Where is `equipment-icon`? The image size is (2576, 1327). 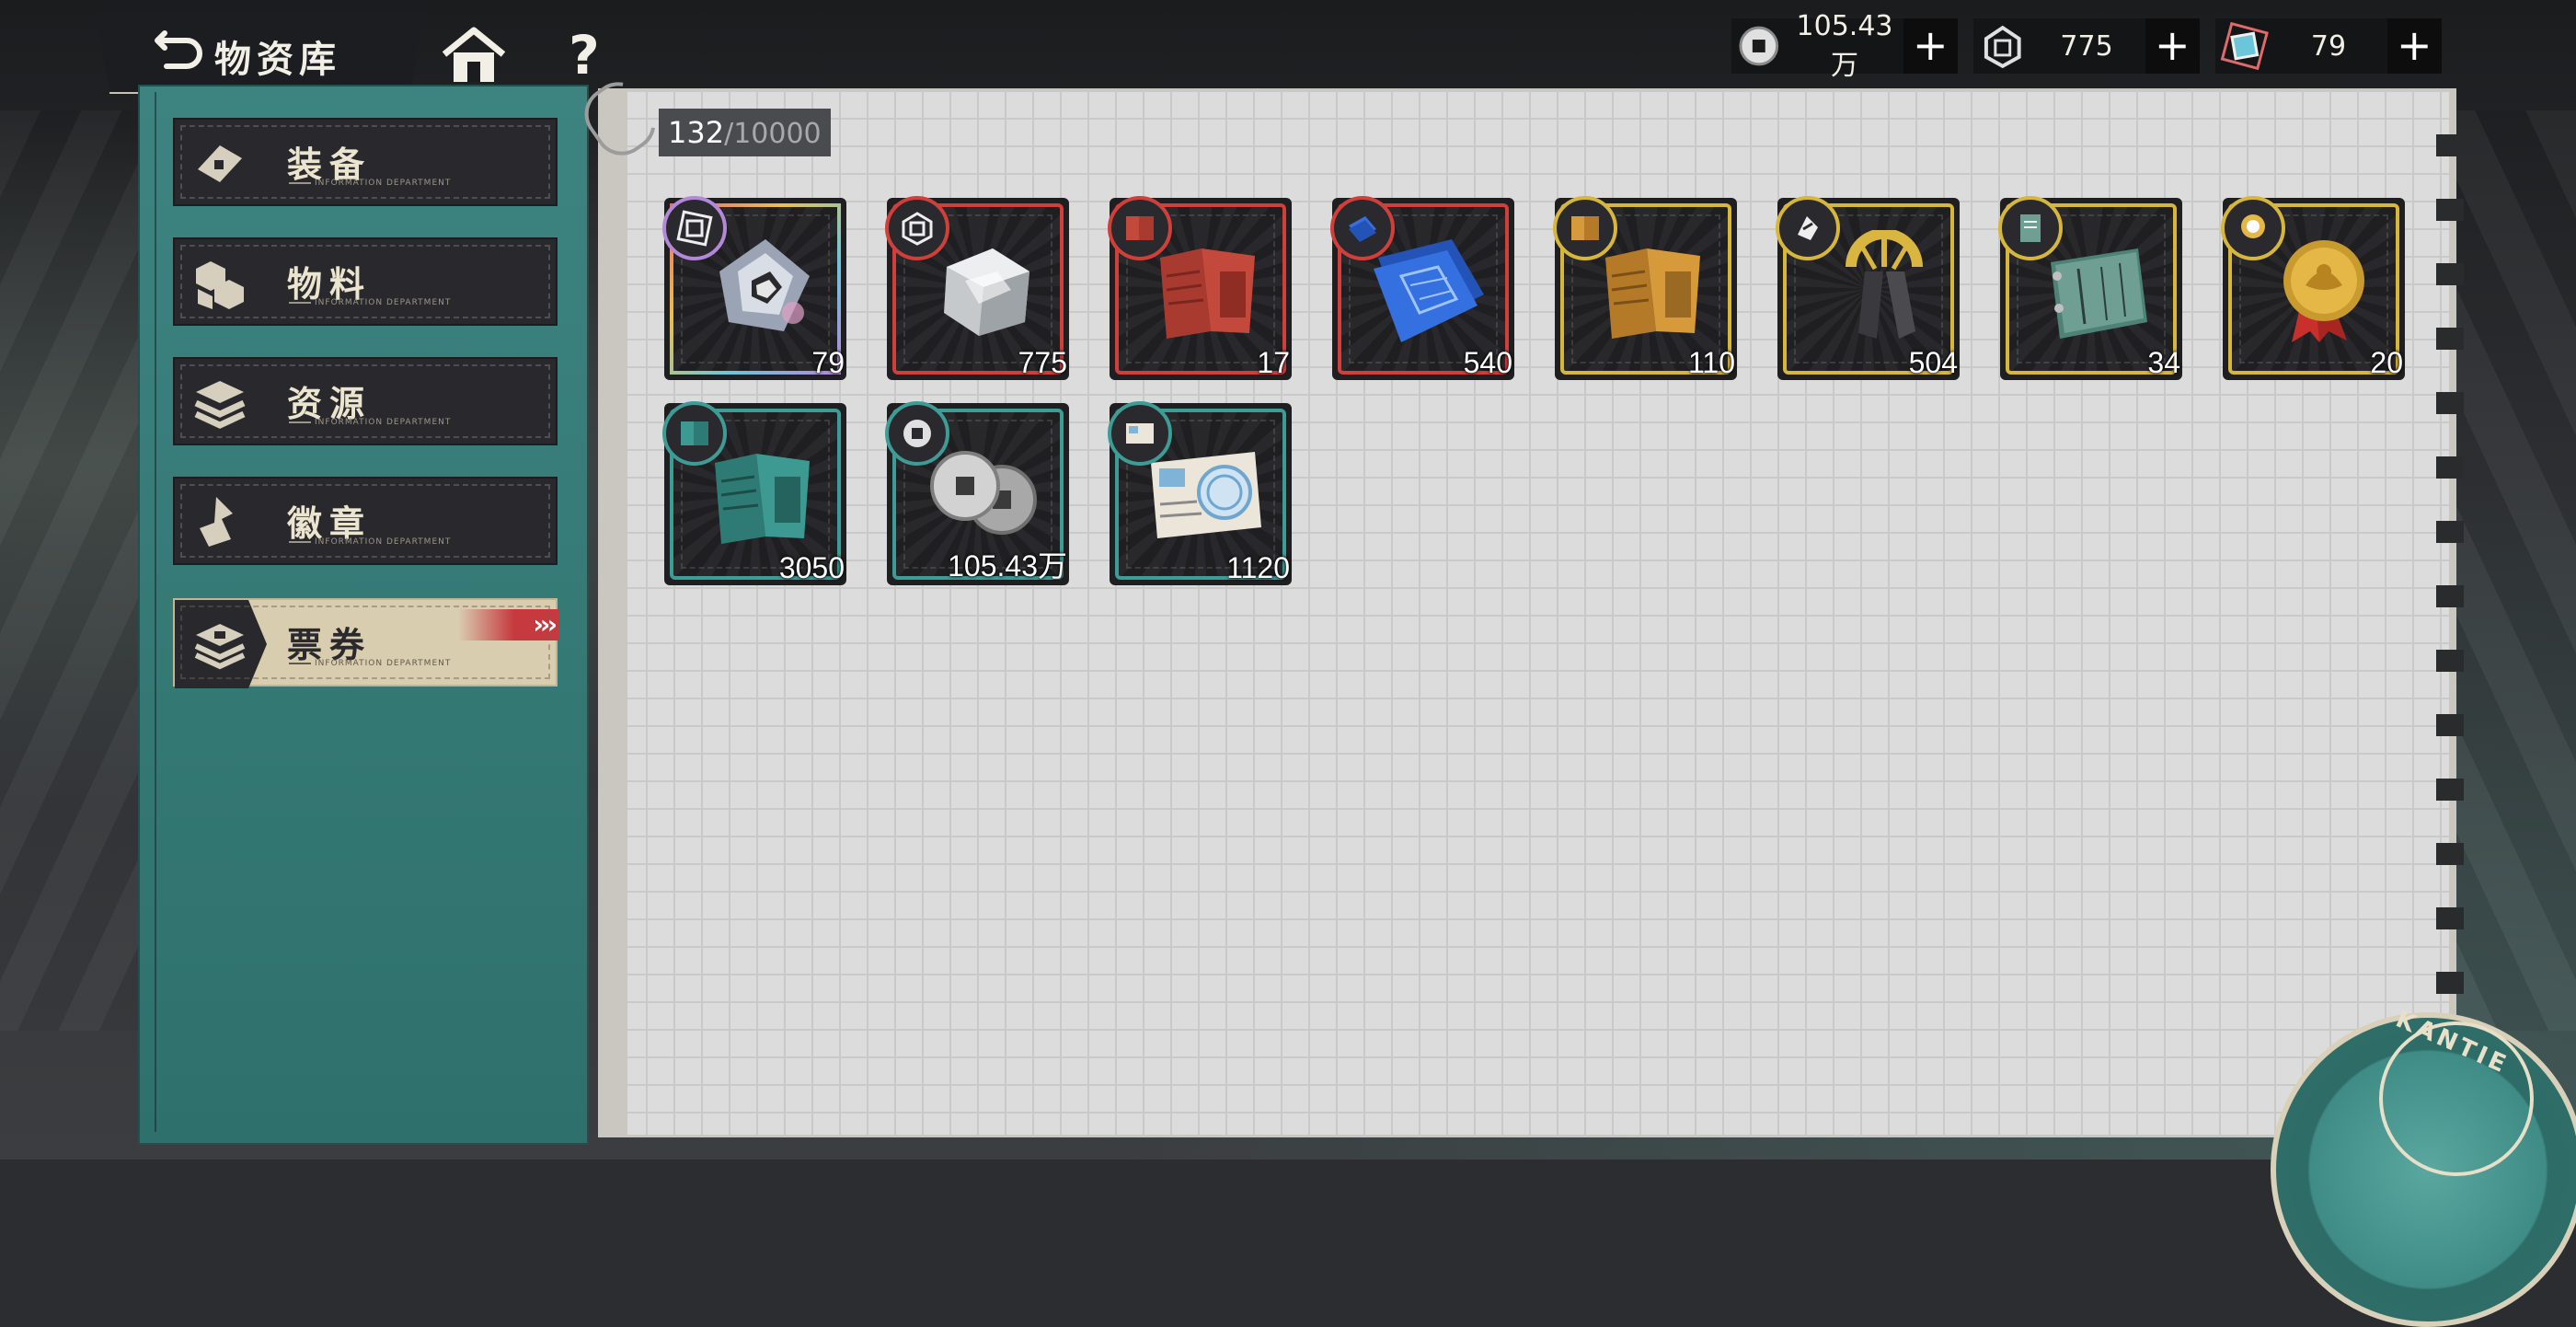
equipment-icon is located at coordinates (220, 164).